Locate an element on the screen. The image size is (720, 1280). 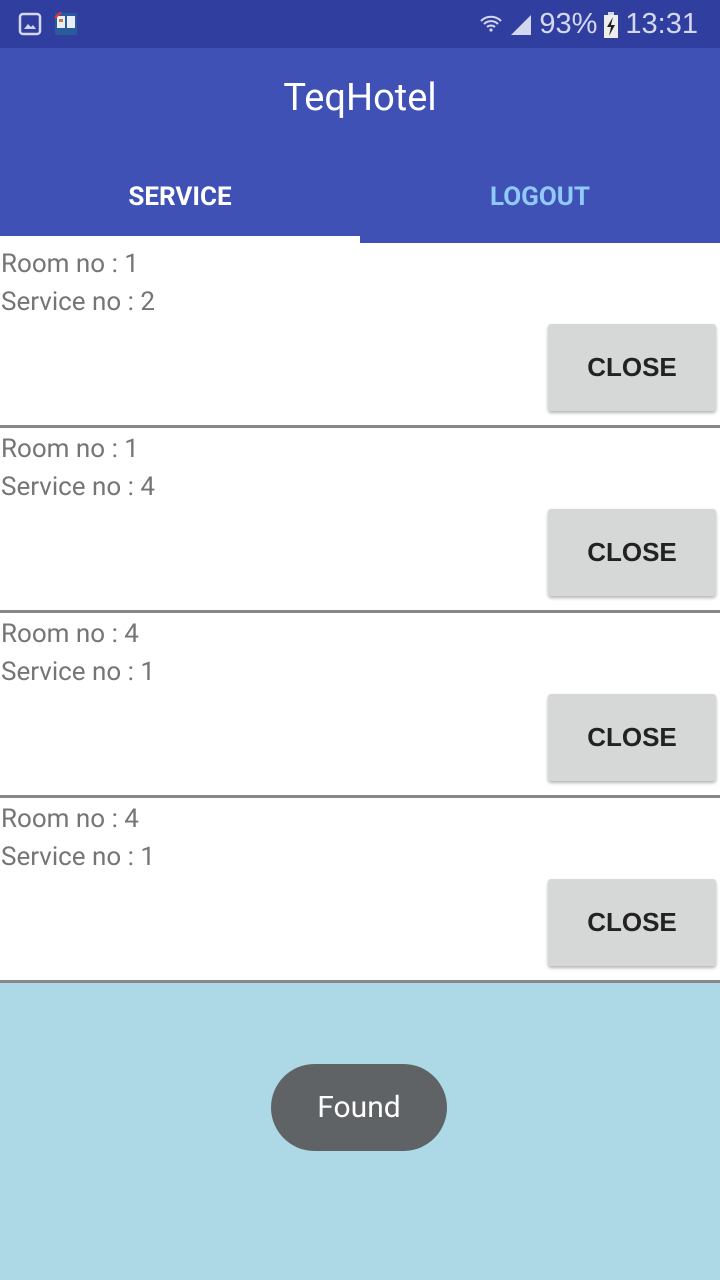
service-number: Service no : 4 is located at coordinates (78, 487).